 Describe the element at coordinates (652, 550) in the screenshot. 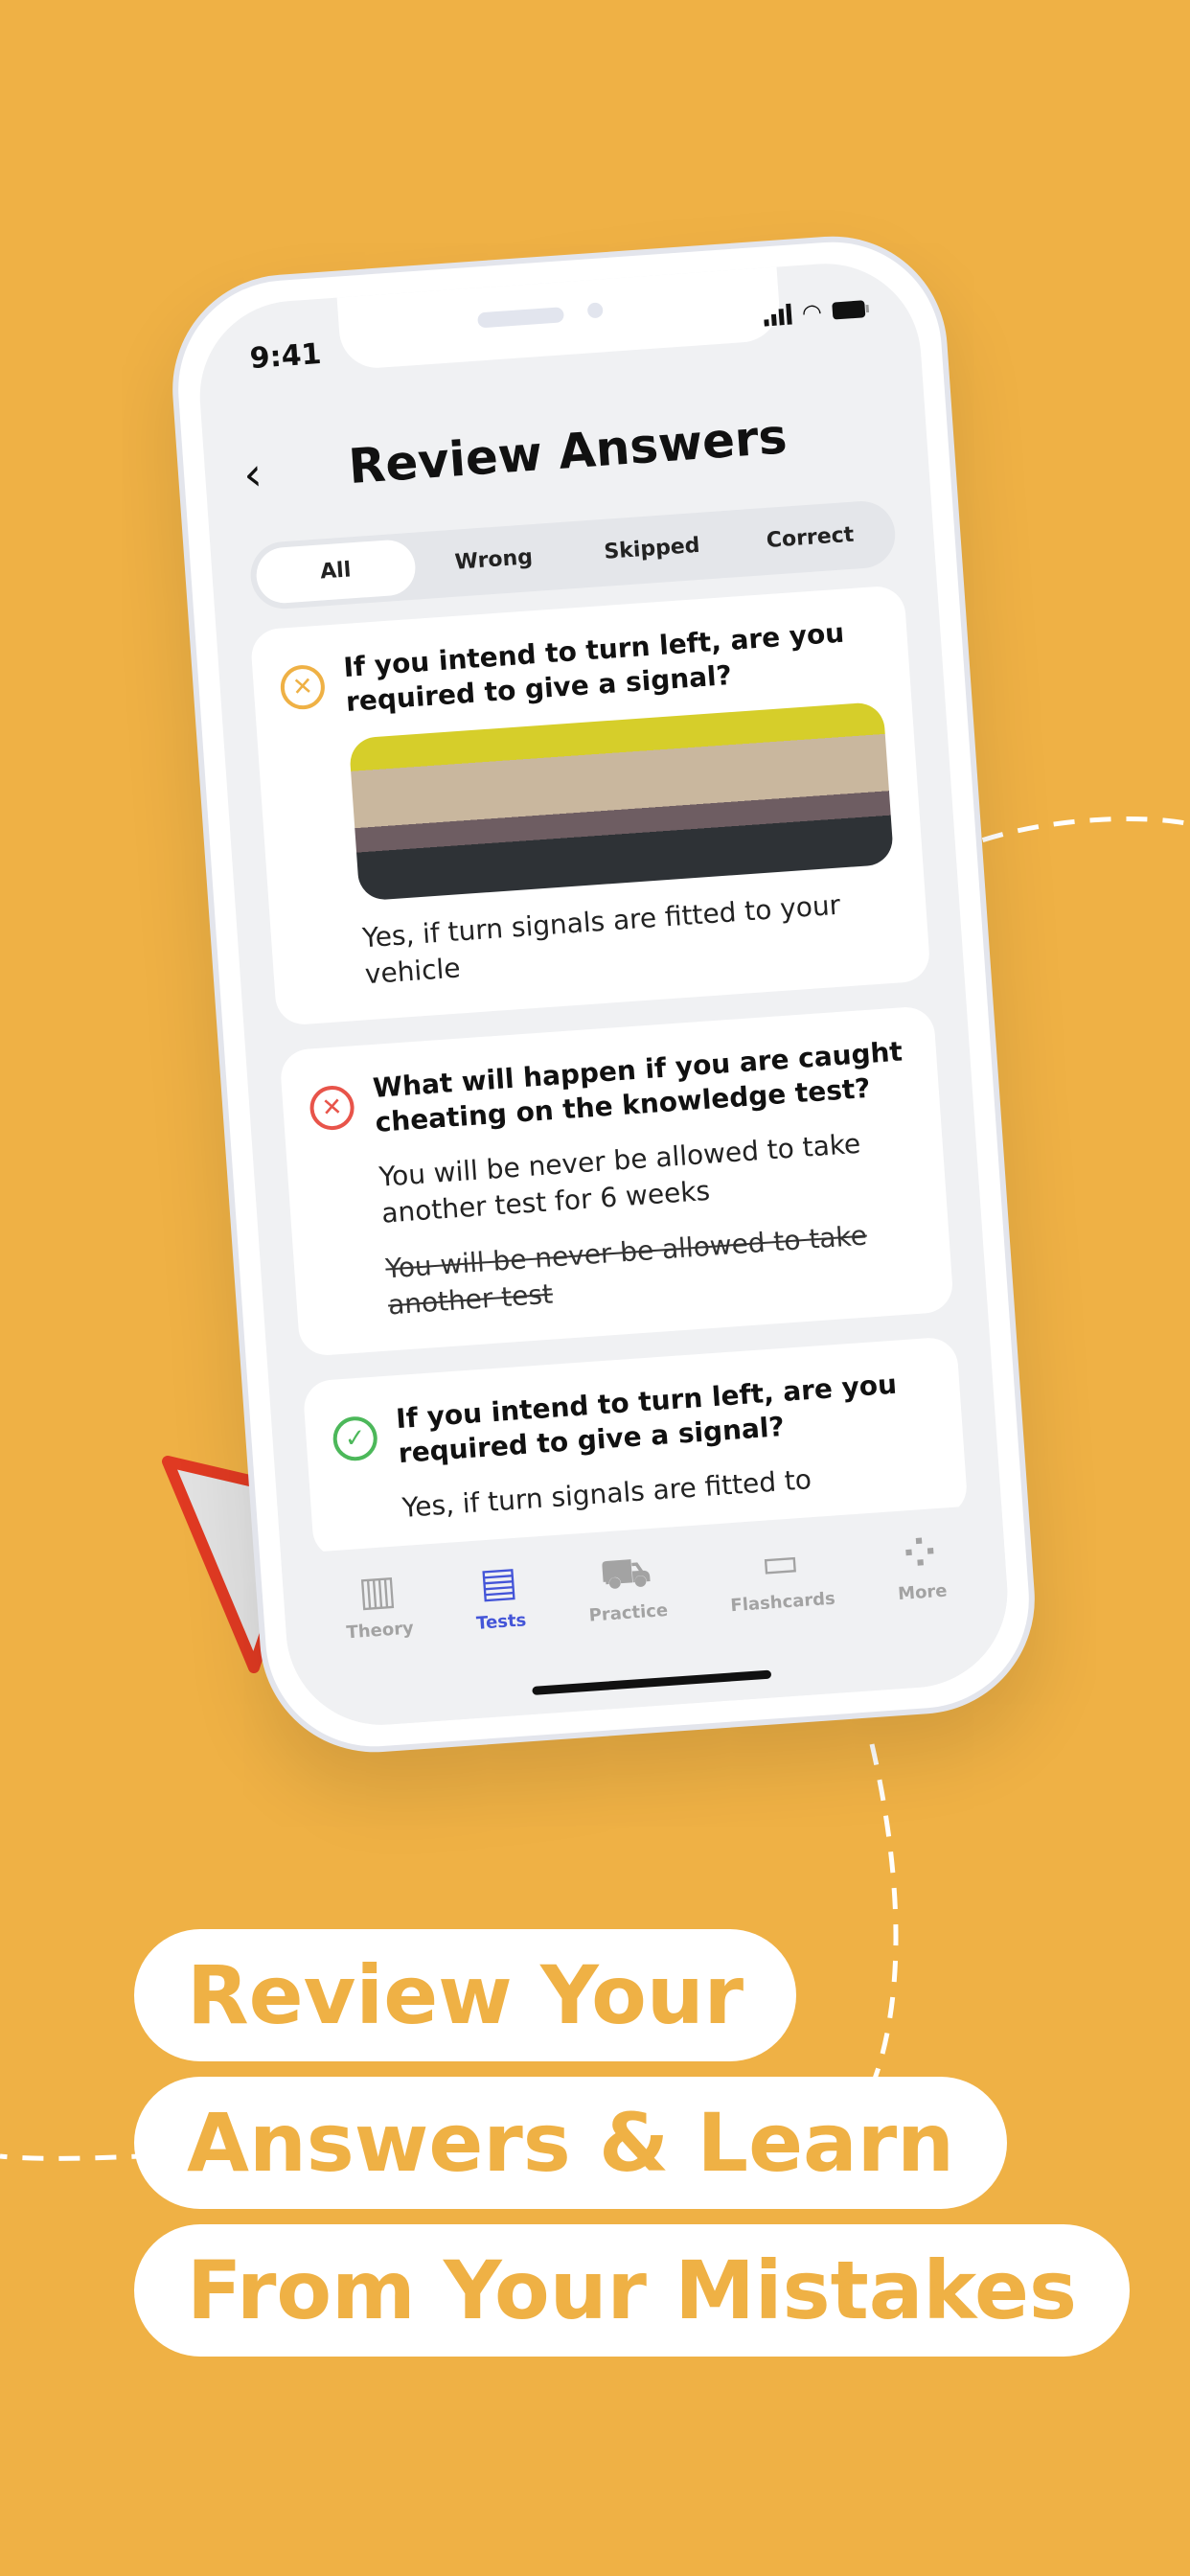

I see `tab-skipped: Skipped` at that location.